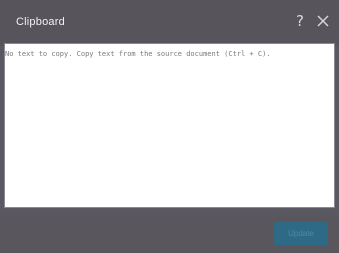  What do you see at coordinates (323, 21) in the screenshot?
I see `close-icon` at bounding box center [323, 21].